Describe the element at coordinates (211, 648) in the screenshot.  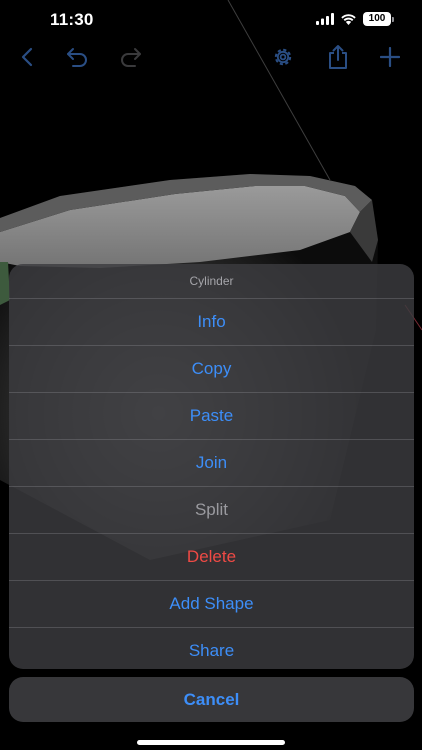
I see `share-shape-button: Share` at that location.